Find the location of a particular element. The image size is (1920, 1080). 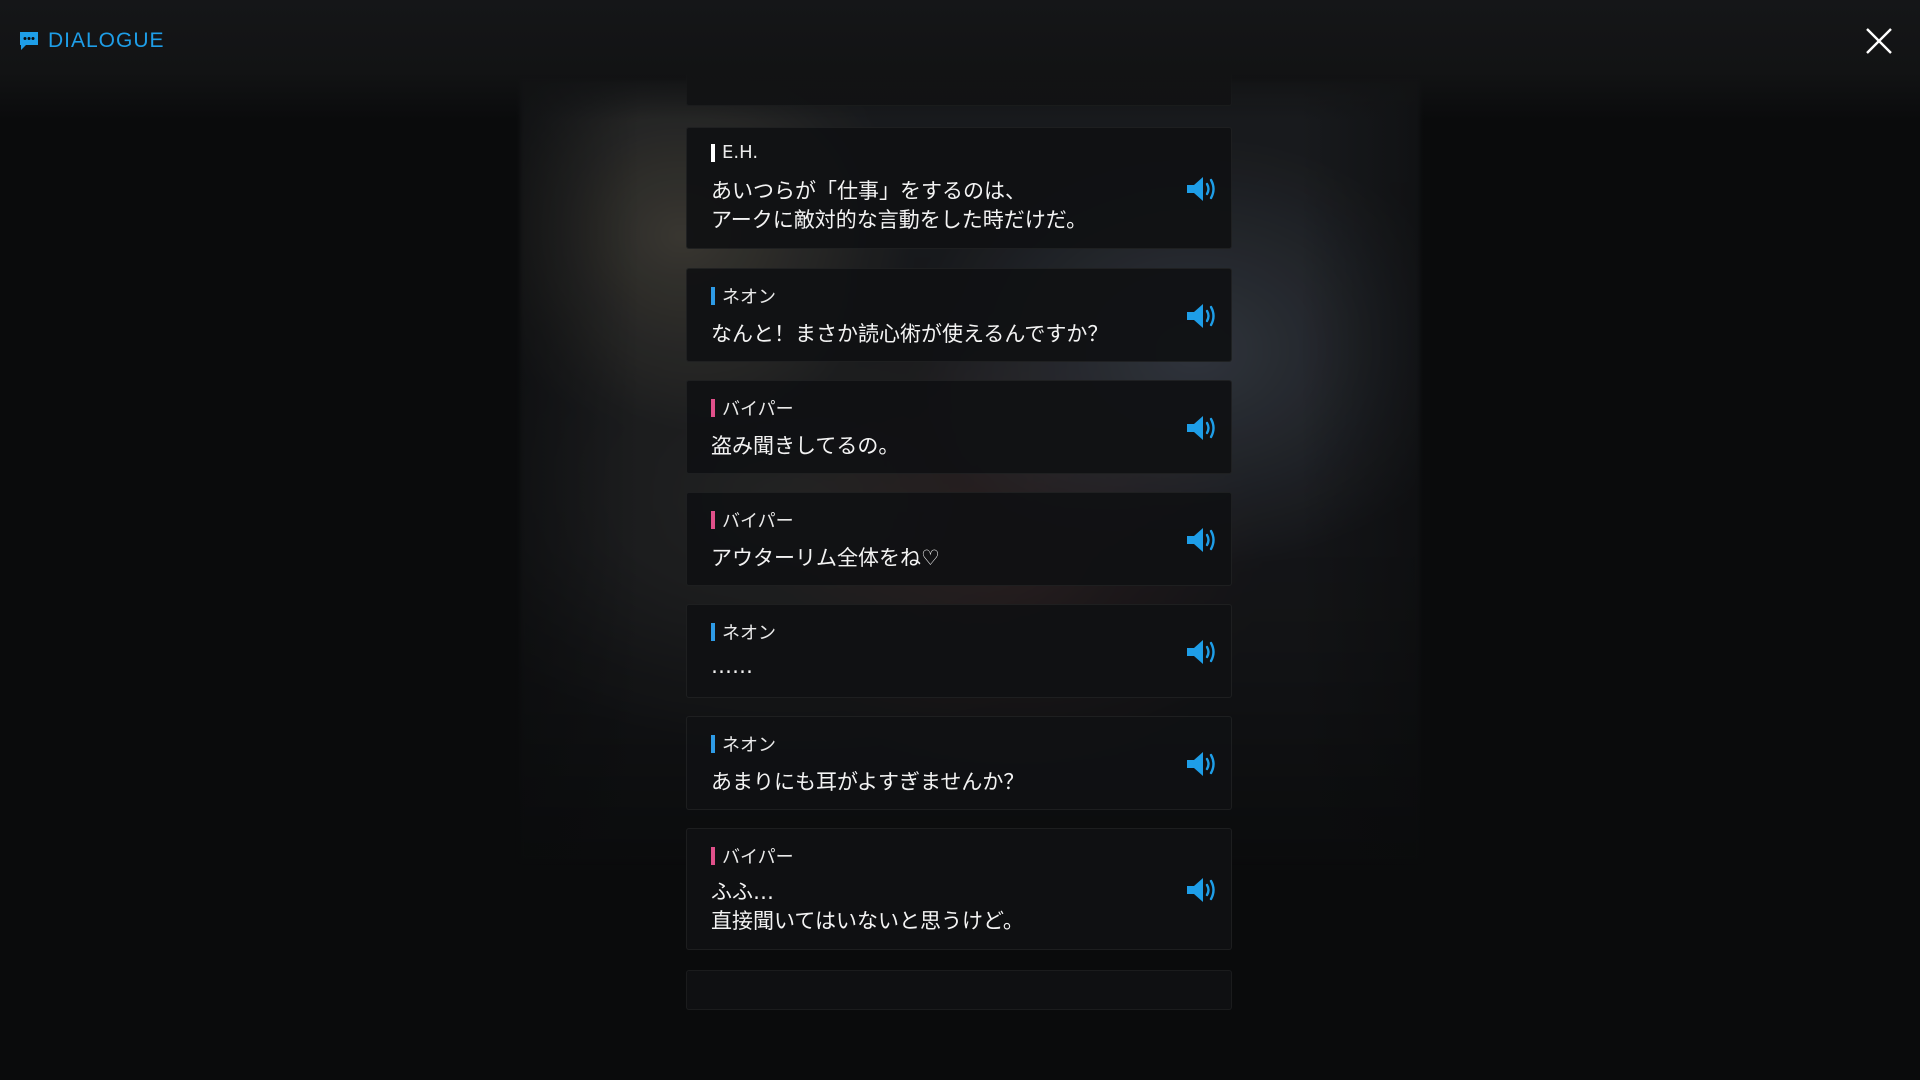

dialogue-line: 直接聞いてはいないと思うけど。 is located at coordinates (867, 921).